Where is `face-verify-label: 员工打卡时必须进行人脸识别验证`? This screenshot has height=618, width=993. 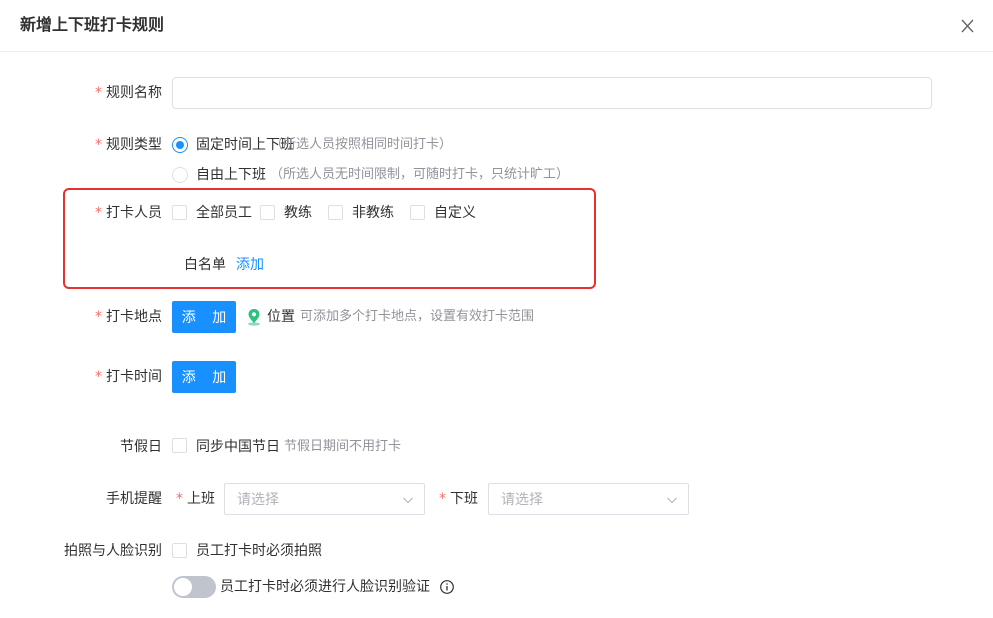
face-verify-label: 员工打卡时必须进行人脸识别验证 is located at coordinates (325, 587).